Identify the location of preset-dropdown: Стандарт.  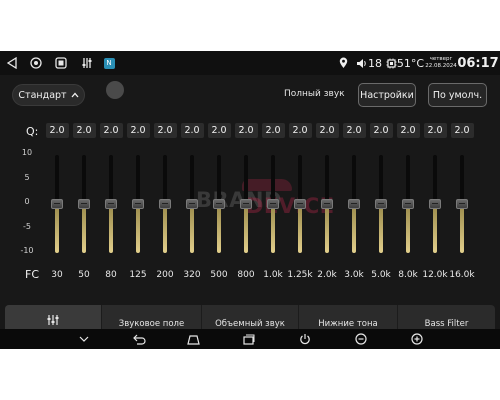
(48, 95).